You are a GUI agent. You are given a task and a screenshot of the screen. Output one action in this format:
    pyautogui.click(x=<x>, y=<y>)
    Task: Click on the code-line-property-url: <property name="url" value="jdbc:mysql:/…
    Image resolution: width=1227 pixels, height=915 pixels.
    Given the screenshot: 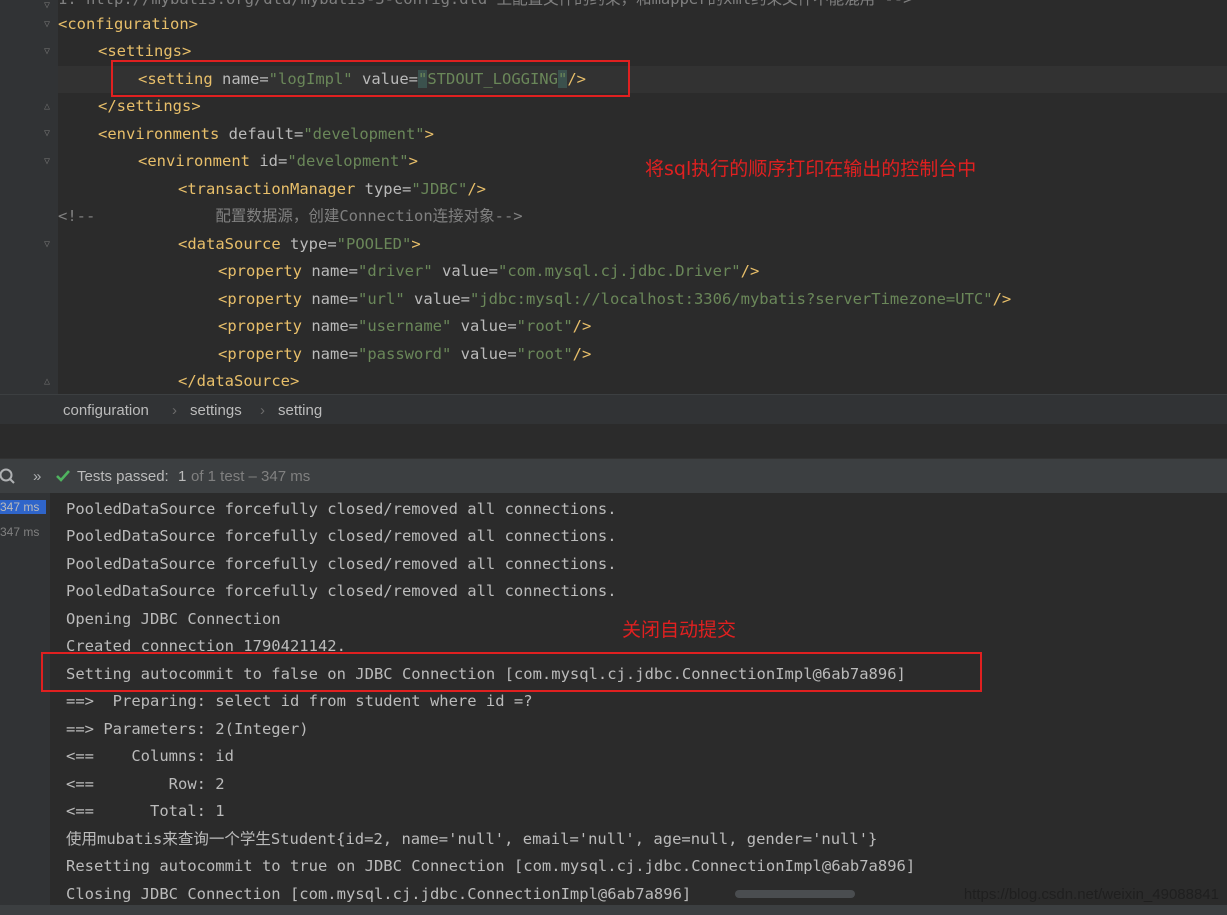 What is the action you would take?
    pyautogui.click(x=534, y=299)
    